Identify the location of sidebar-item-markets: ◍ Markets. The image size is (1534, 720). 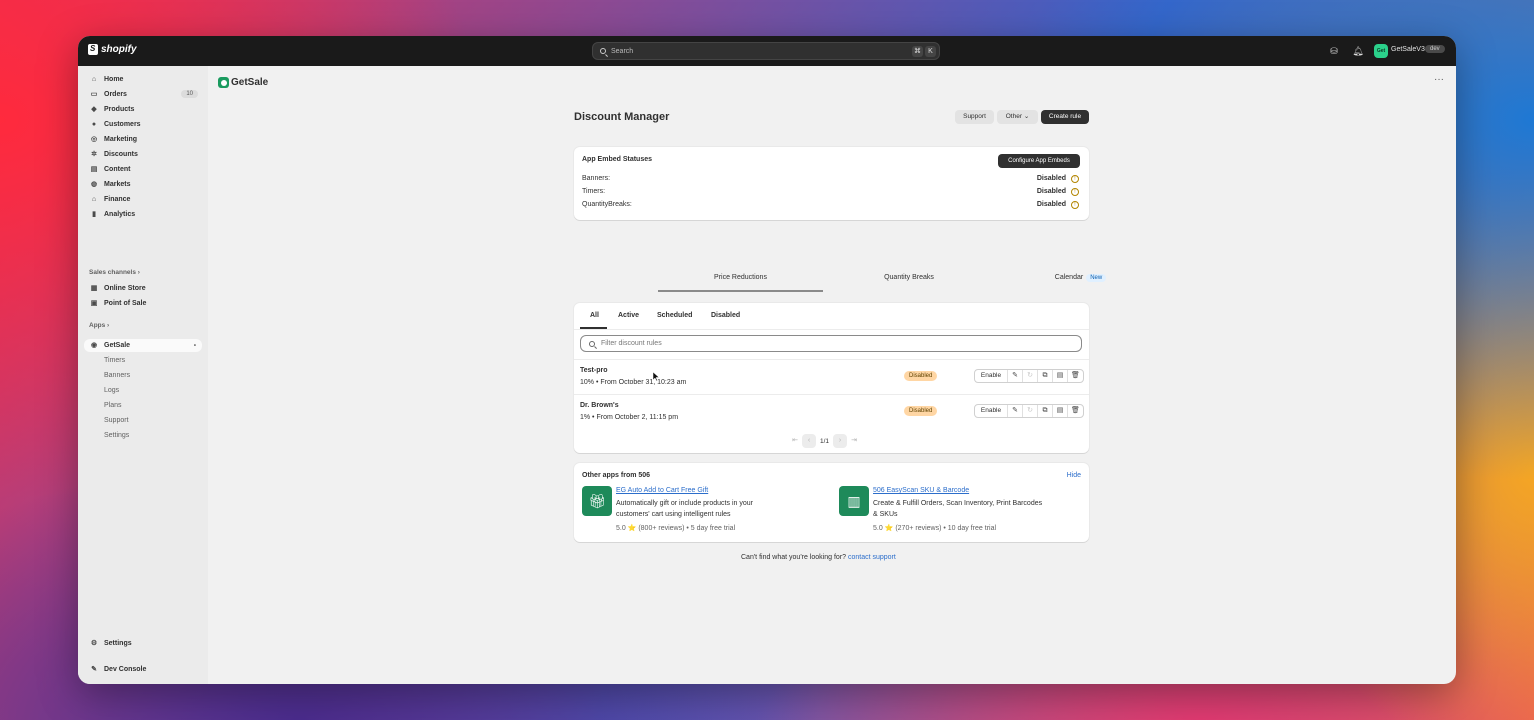
(143, 184).